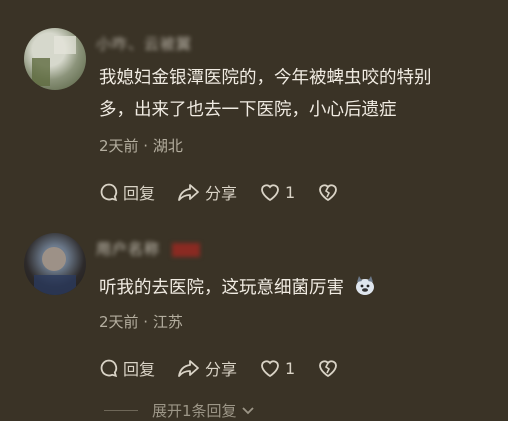 The image size is (508, 421). I want to click on share-icon, so click(188, 368).